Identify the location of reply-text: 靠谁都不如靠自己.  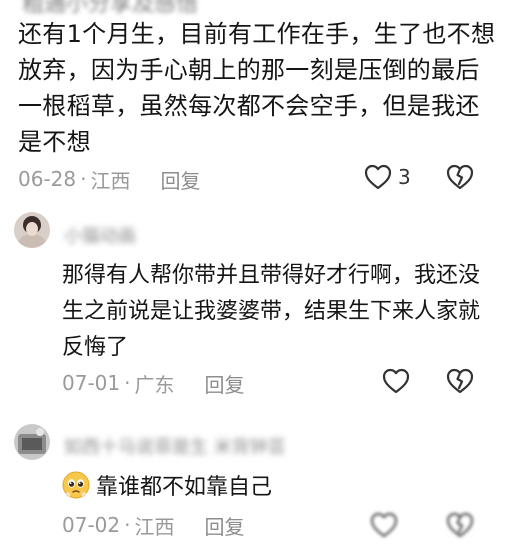
(272, 488).